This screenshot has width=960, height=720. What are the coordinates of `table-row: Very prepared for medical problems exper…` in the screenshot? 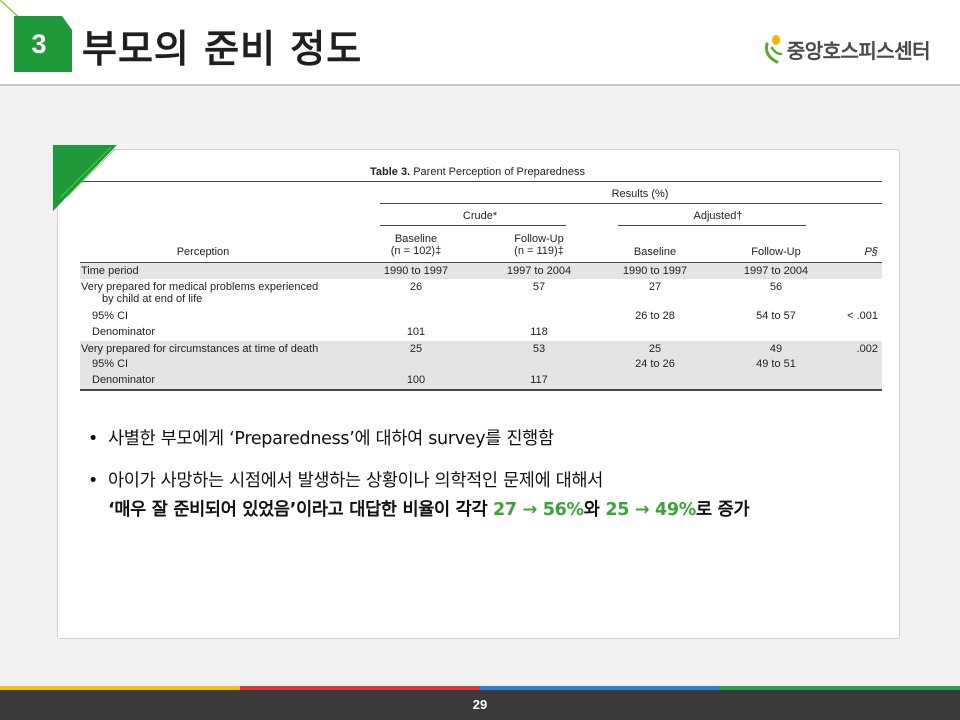 It's located at (432, 293).